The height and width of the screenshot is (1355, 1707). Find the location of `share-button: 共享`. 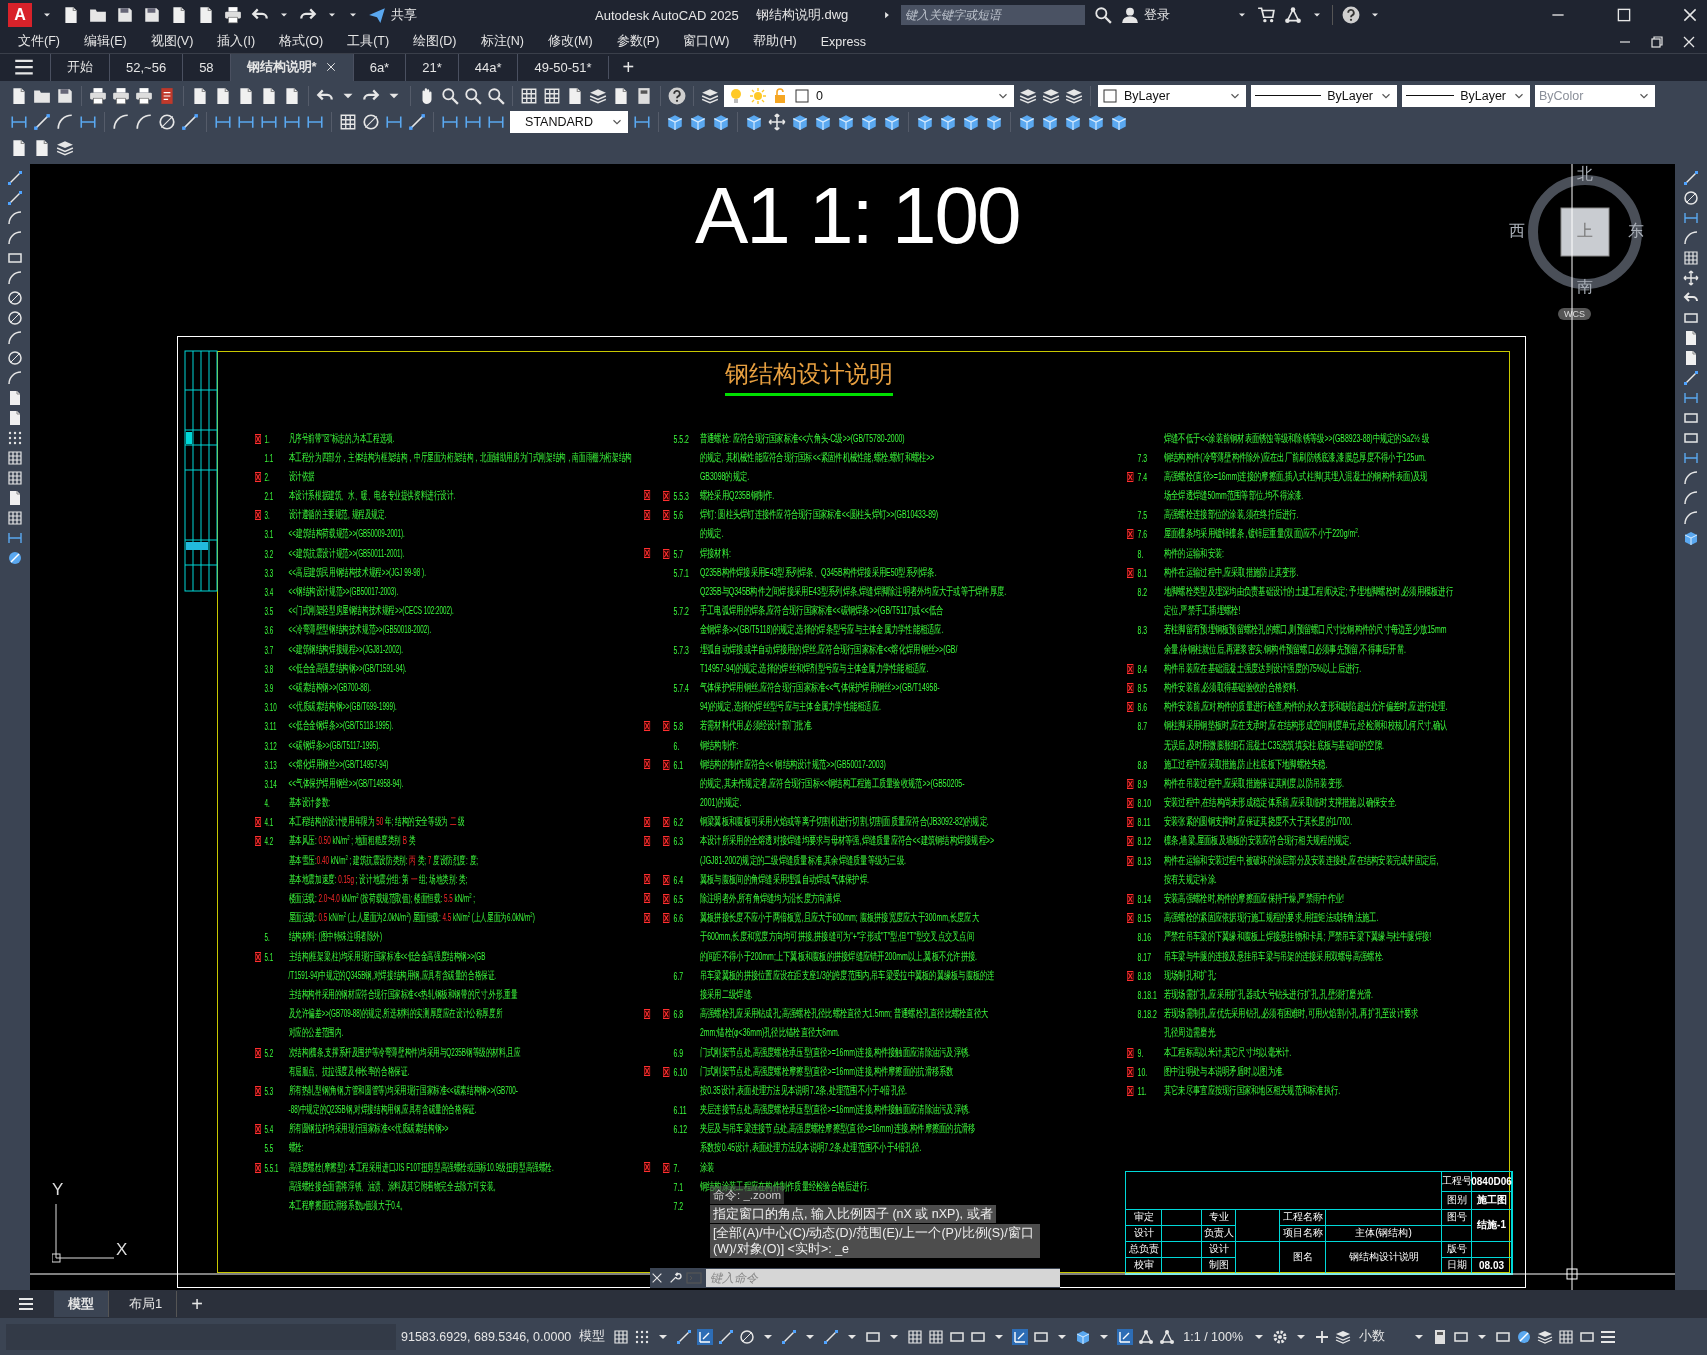

share-button: 共享 is located at coordinates (392, 15).